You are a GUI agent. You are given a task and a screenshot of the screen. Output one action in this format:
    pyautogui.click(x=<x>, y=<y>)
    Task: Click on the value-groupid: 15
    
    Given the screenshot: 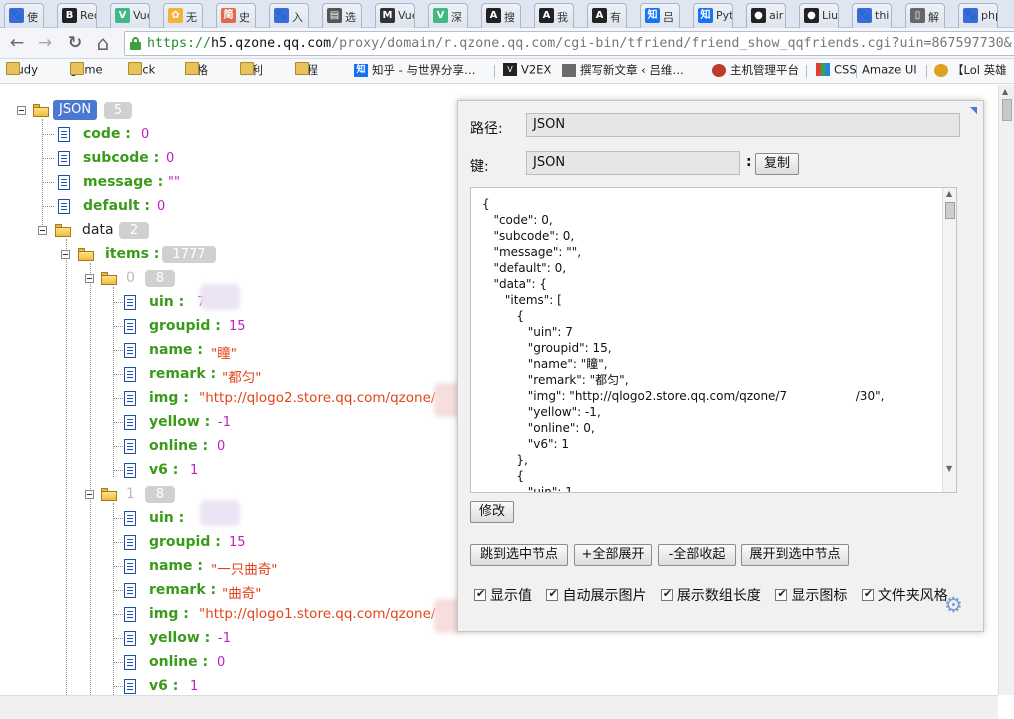 What is the action you would take?
    pyautogui.click(x=237, y=542)
    